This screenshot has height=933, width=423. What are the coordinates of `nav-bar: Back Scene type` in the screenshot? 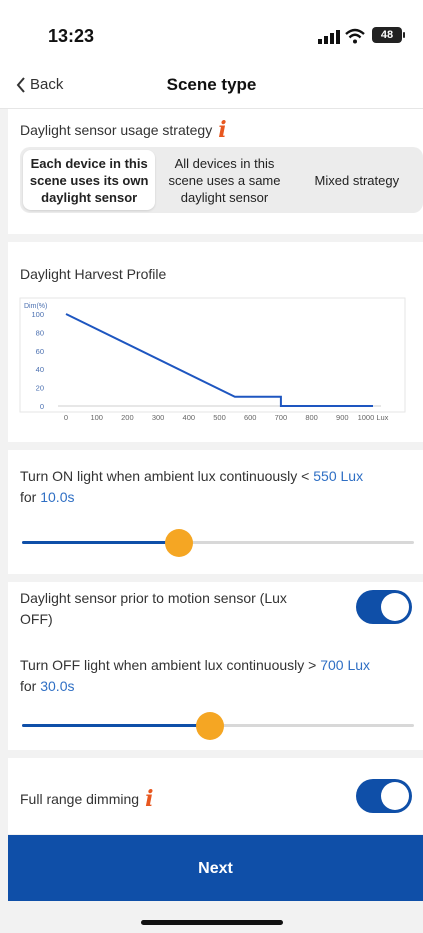 It's located at (211, 85).